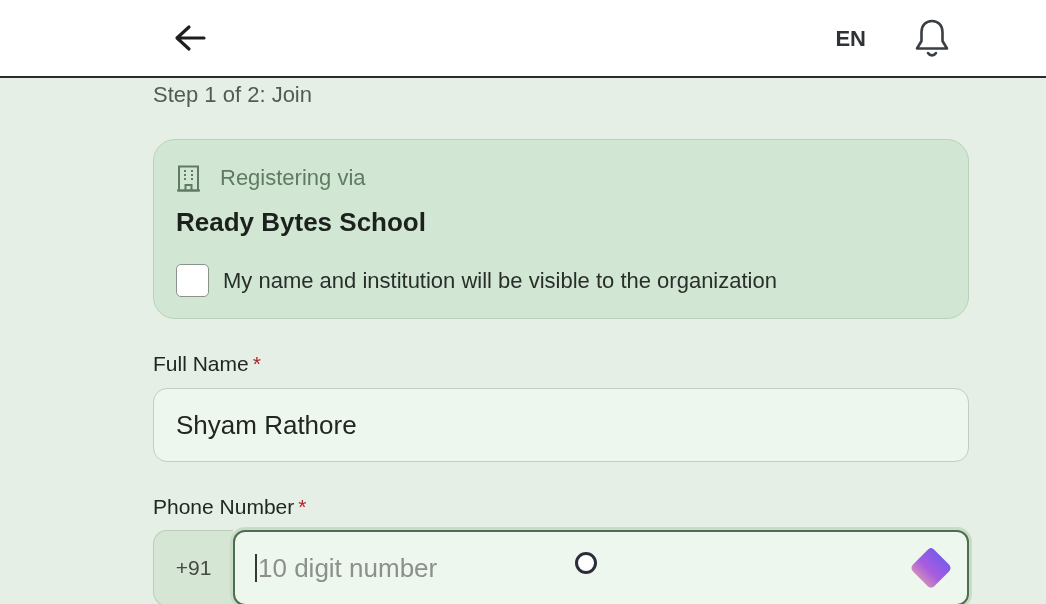  I want to click on building-icon, so click(188, 178).